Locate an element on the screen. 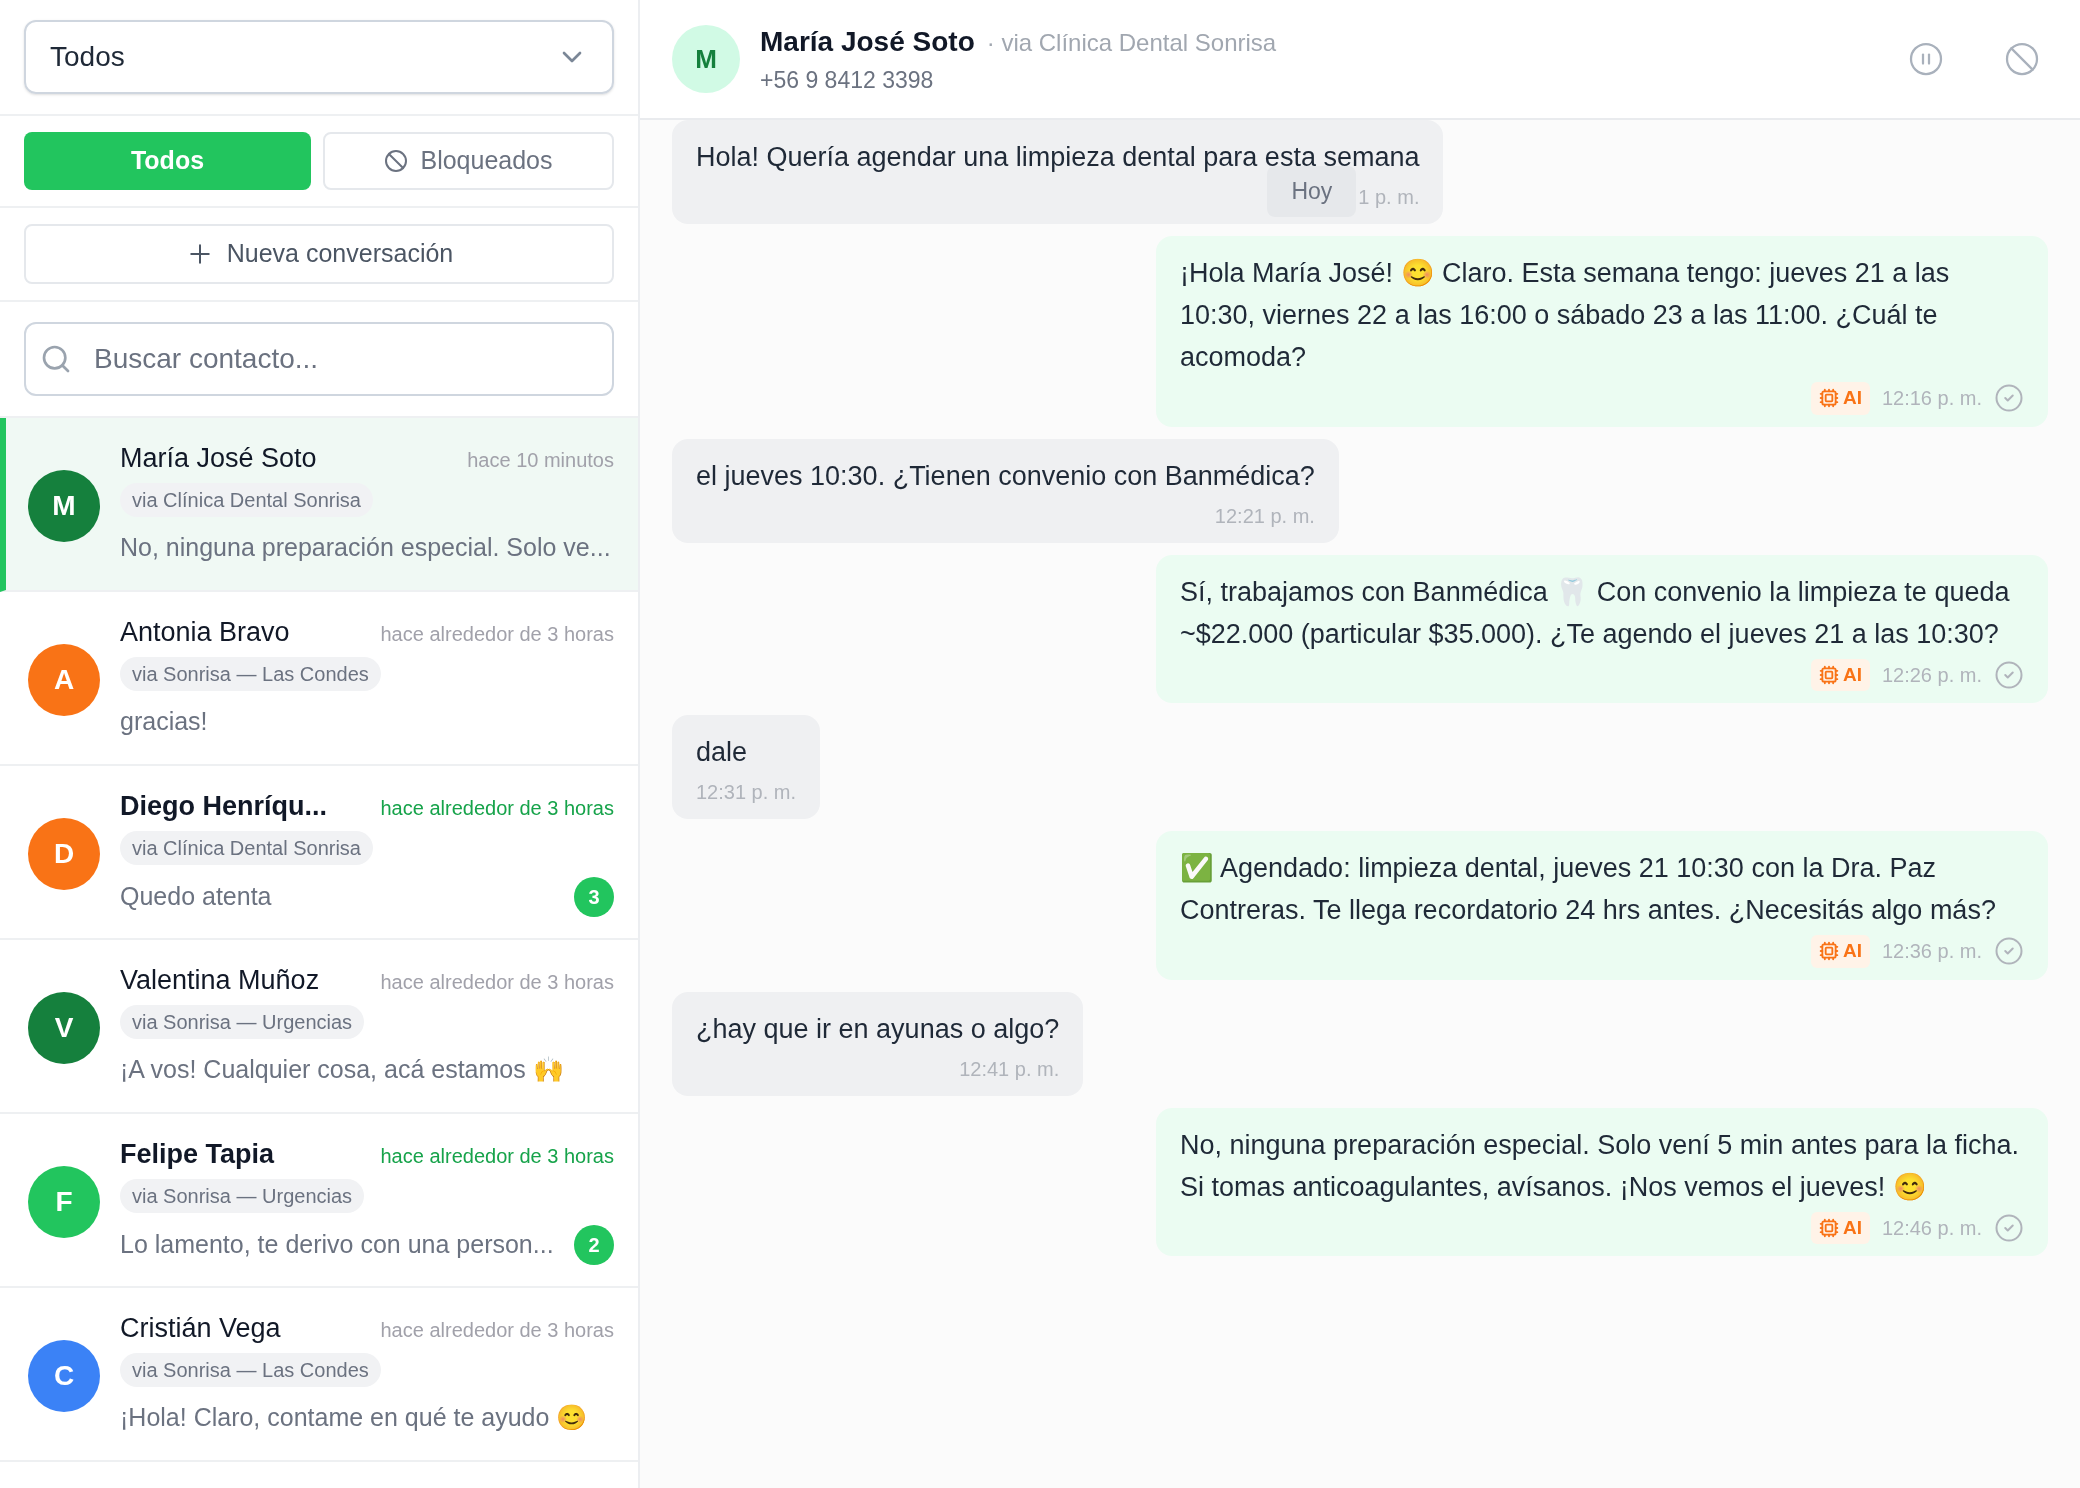  message-time: 12:16 p. m. is located at coordinates (1931, 398).